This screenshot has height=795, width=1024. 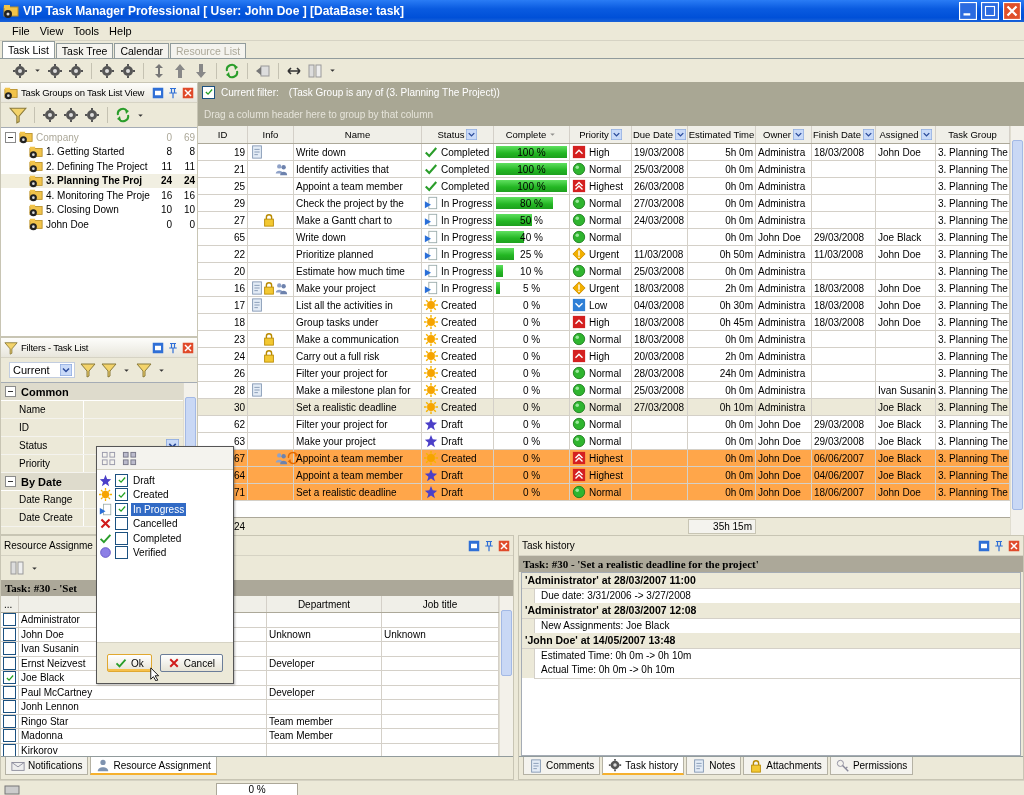 I want to click on table-row: 18 Group tasks under Created 0 % High 18/03/2008 0h 45m Administra 18/03/2008 John Doe 3. Planning The, so click(x=604, y=322).